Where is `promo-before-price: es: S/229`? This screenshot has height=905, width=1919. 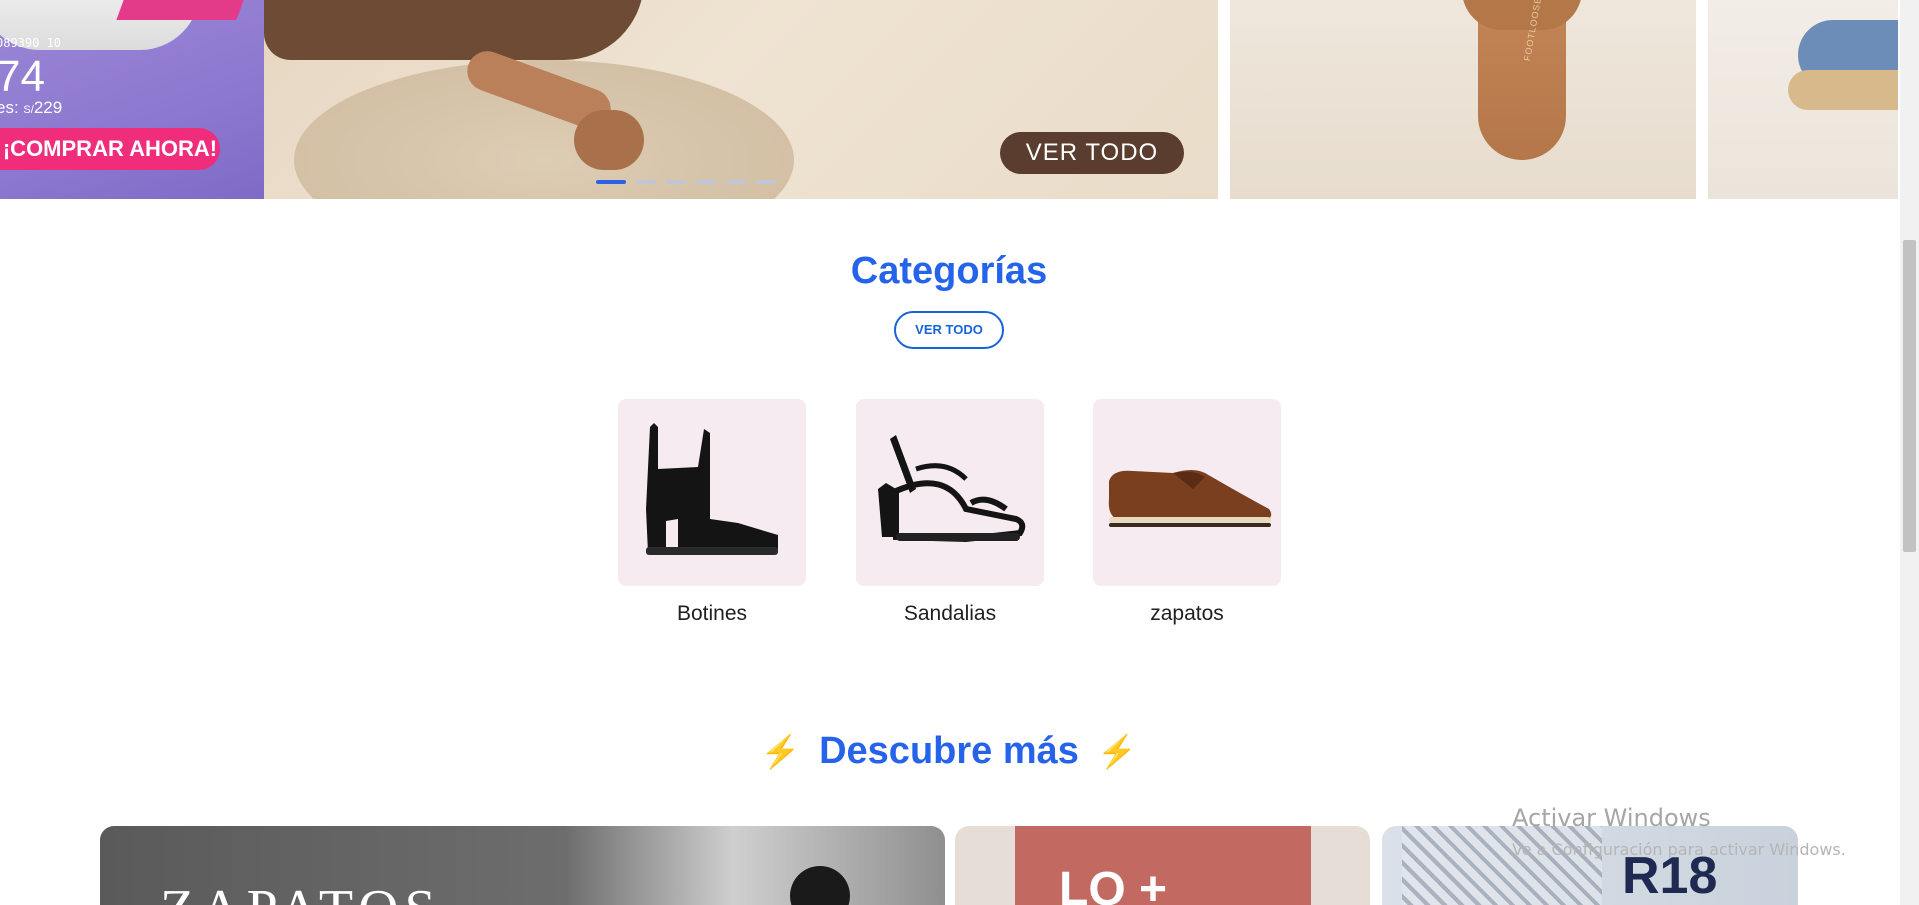
promo-before-price: es: S/229 is located at coordinates (31, 108).